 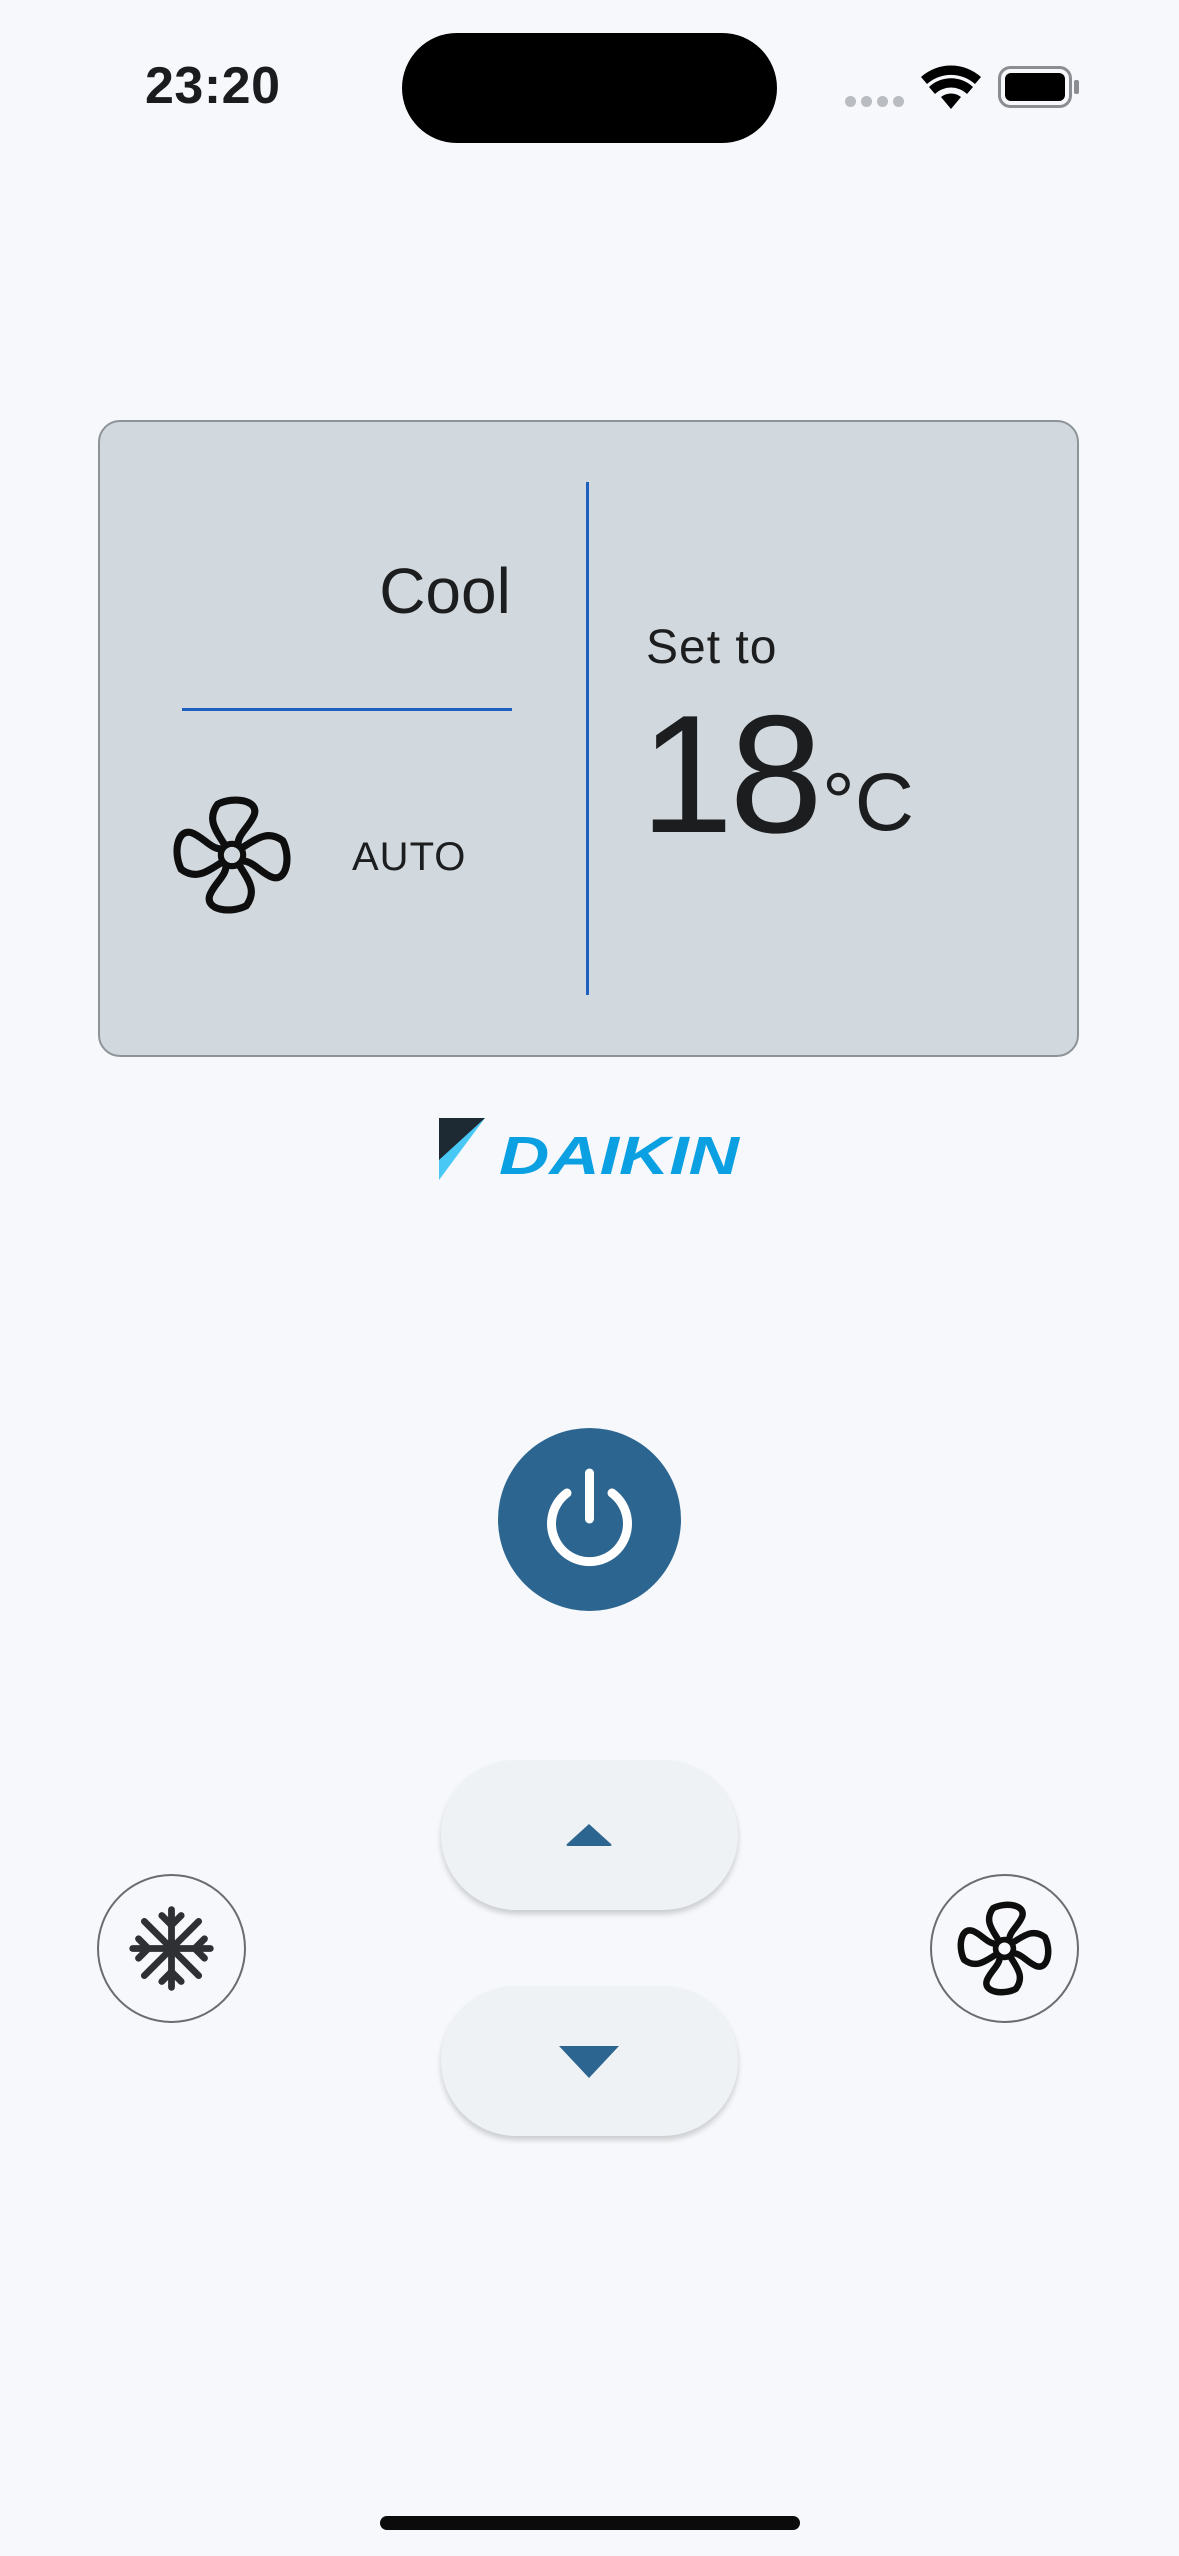 What do you see at coordinates (1038, 87) in the screenshot?
I see `battery-icon` at bounding box center [1038, 87].